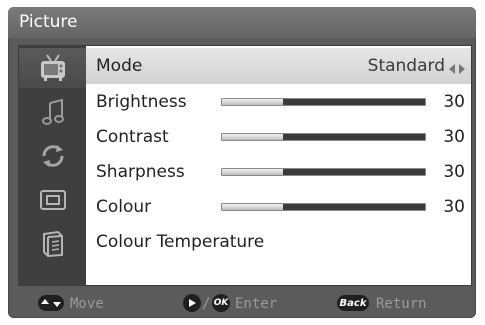 This screenshot has width=485, height=325. I want to click on colour-value: 30, so click(454, 207).